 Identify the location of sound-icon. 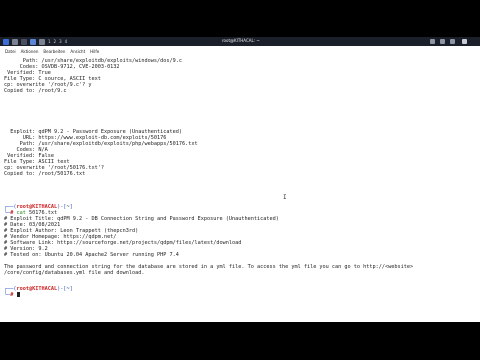
(442, 41).